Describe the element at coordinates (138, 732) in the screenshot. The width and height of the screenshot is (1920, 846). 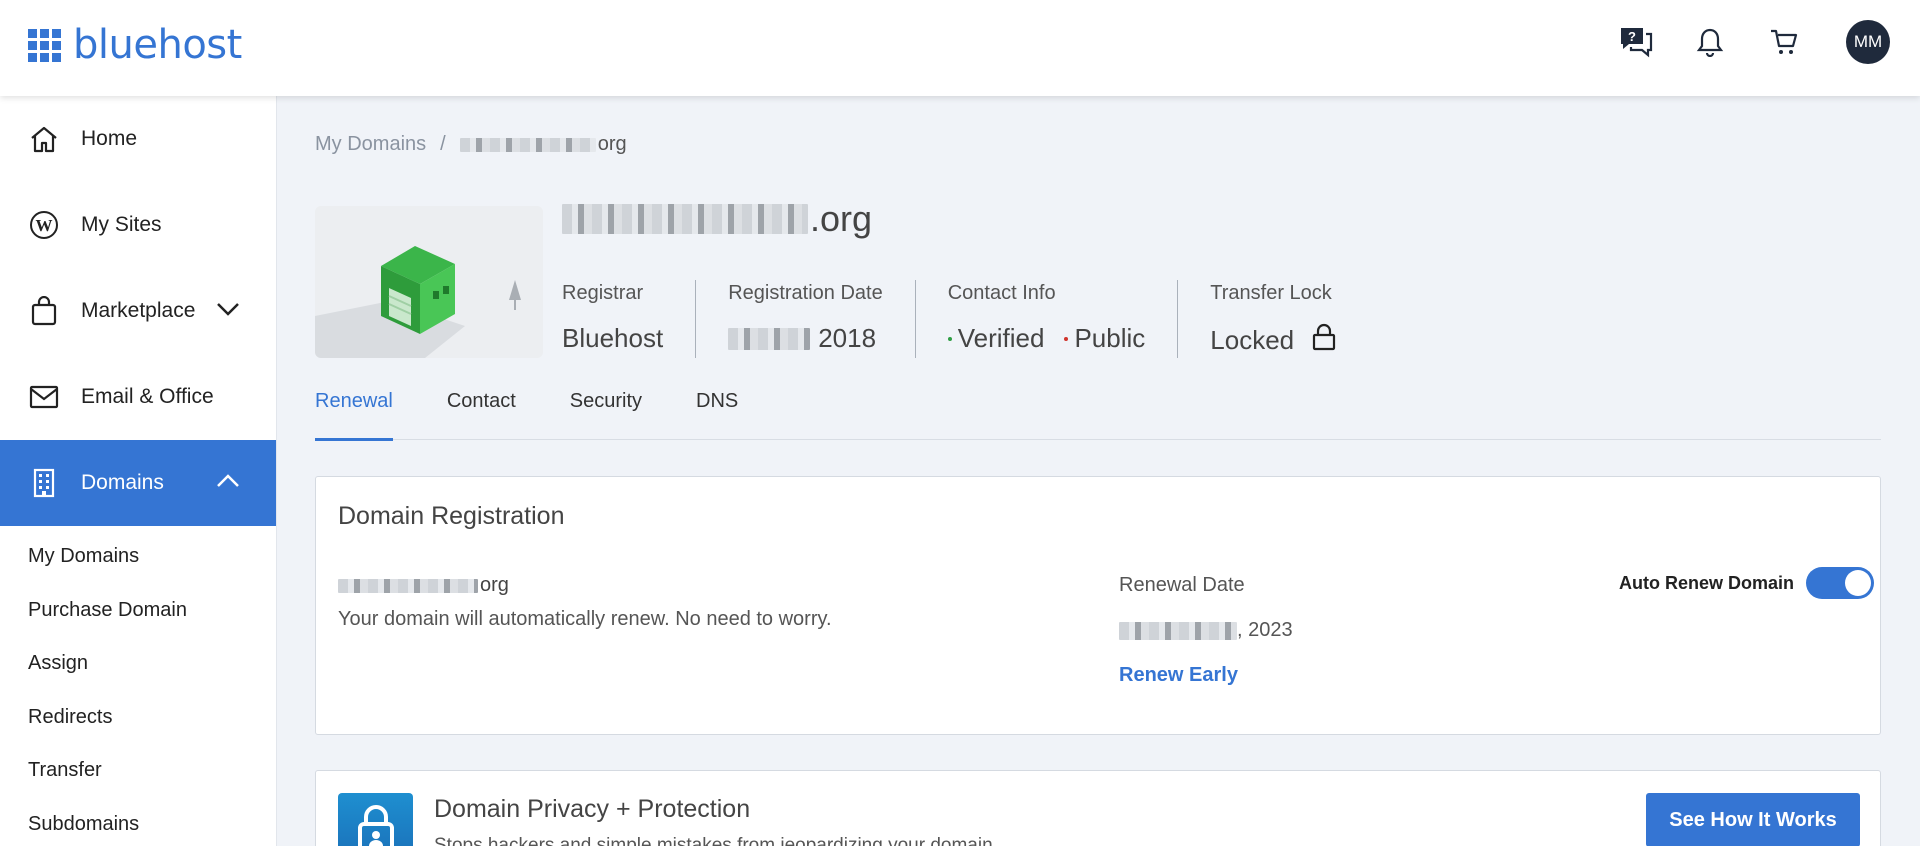
I see `sidebar-subitem-redirects: Redirects` at that location.